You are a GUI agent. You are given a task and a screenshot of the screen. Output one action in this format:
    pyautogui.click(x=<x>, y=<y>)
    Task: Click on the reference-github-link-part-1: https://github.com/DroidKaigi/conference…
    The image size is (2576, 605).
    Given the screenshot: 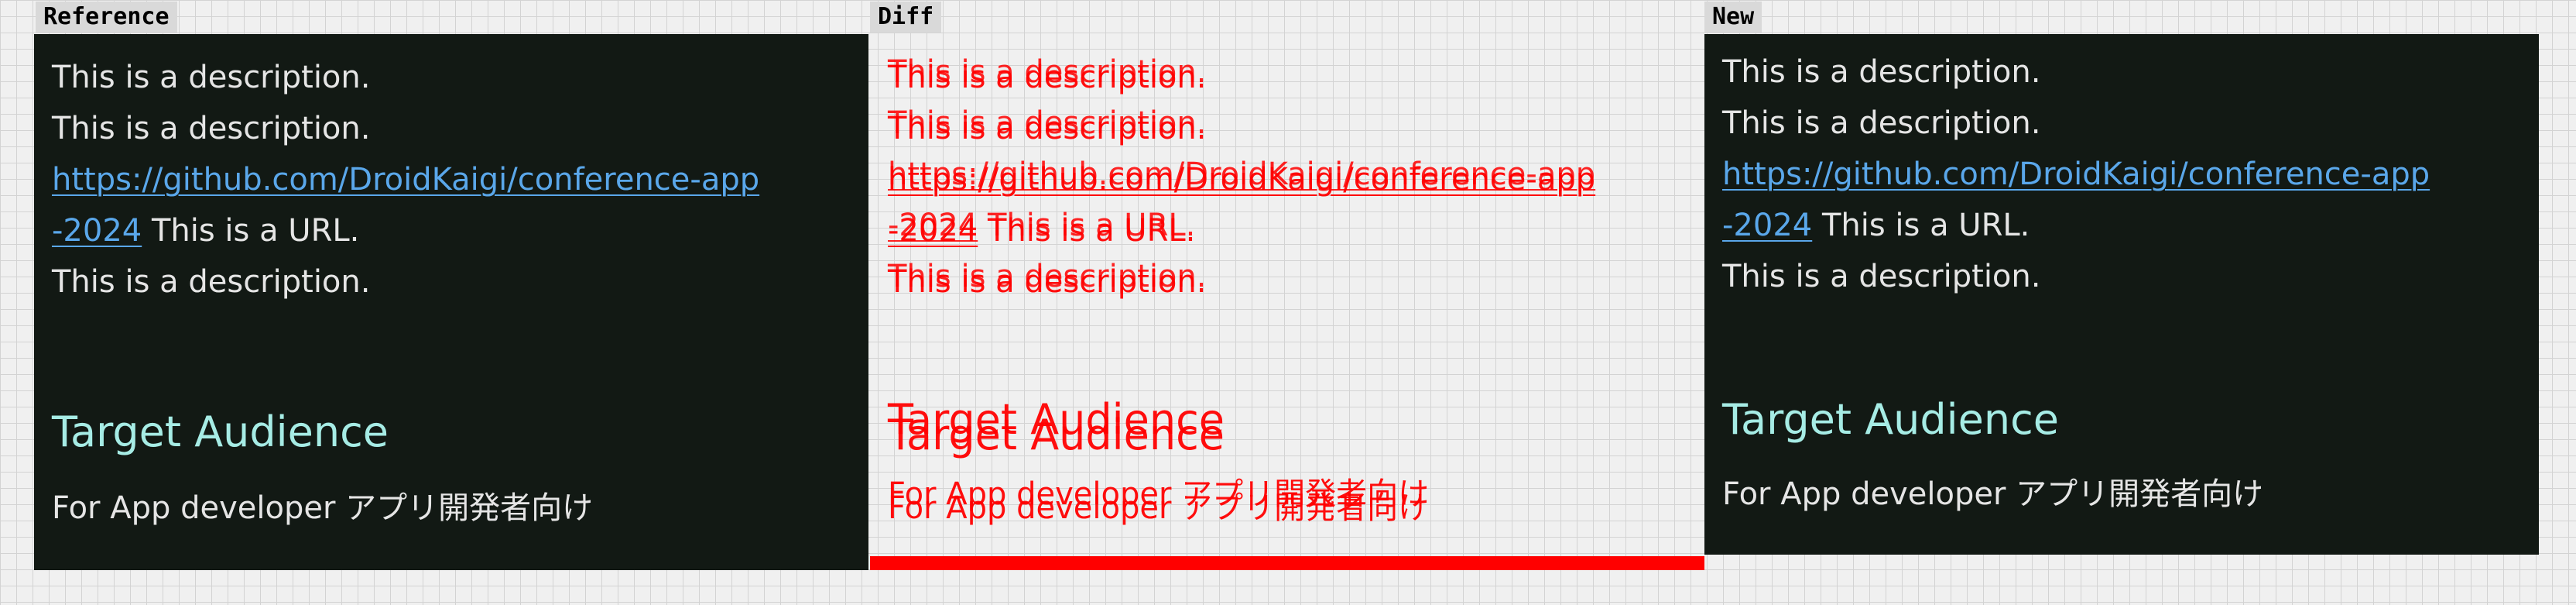 What is the action you would take?
    pyautogui.click(x=406, y=180)
    